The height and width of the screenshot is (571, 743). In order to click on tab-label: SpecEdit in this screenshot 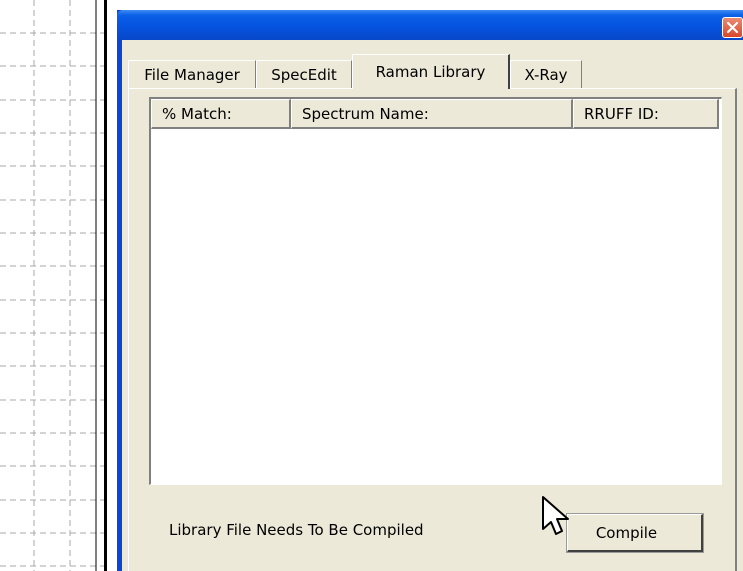, I will do `click(304, 74)`.